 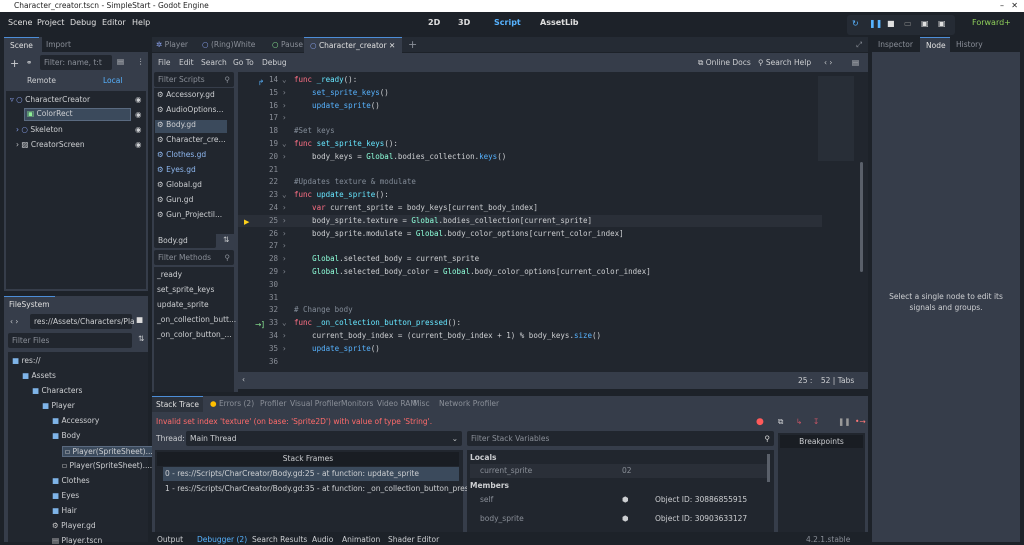 I want to click on method-item: _ready, so click(x=169, y=274).